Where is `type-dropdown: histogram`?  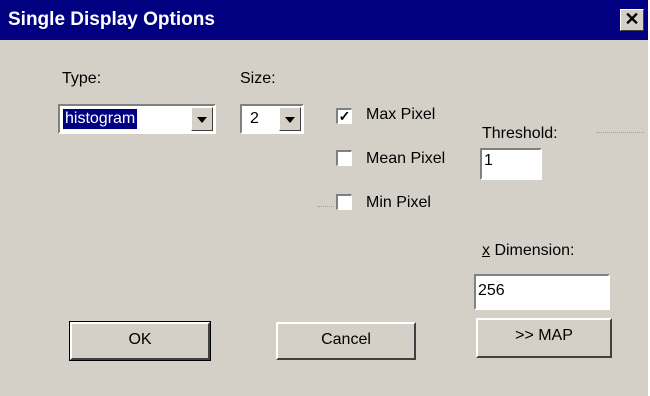
type-dropdown: histogram is located at coordinates (137, 119).